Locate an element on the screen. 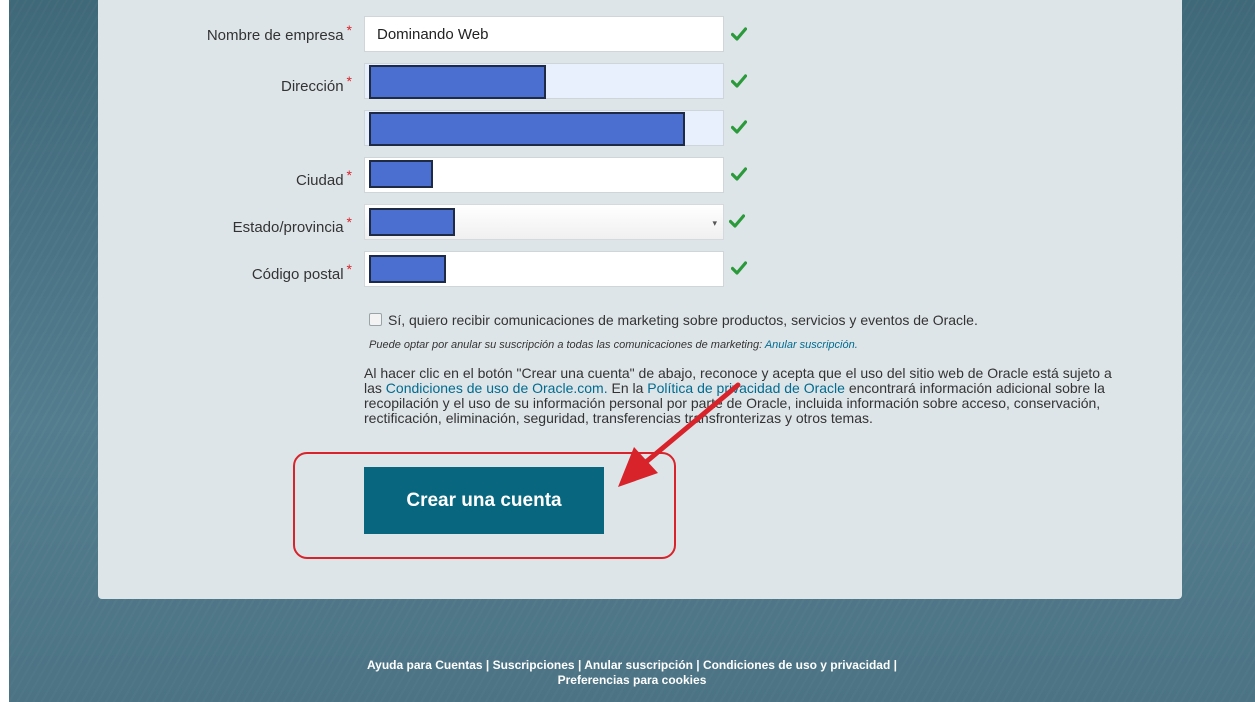 Image resolution: width=1255 pixels, height=702 pixels. footer-link-terms-privacy: Condiciones de uso y privacidad is located at coordinates (796, 665).